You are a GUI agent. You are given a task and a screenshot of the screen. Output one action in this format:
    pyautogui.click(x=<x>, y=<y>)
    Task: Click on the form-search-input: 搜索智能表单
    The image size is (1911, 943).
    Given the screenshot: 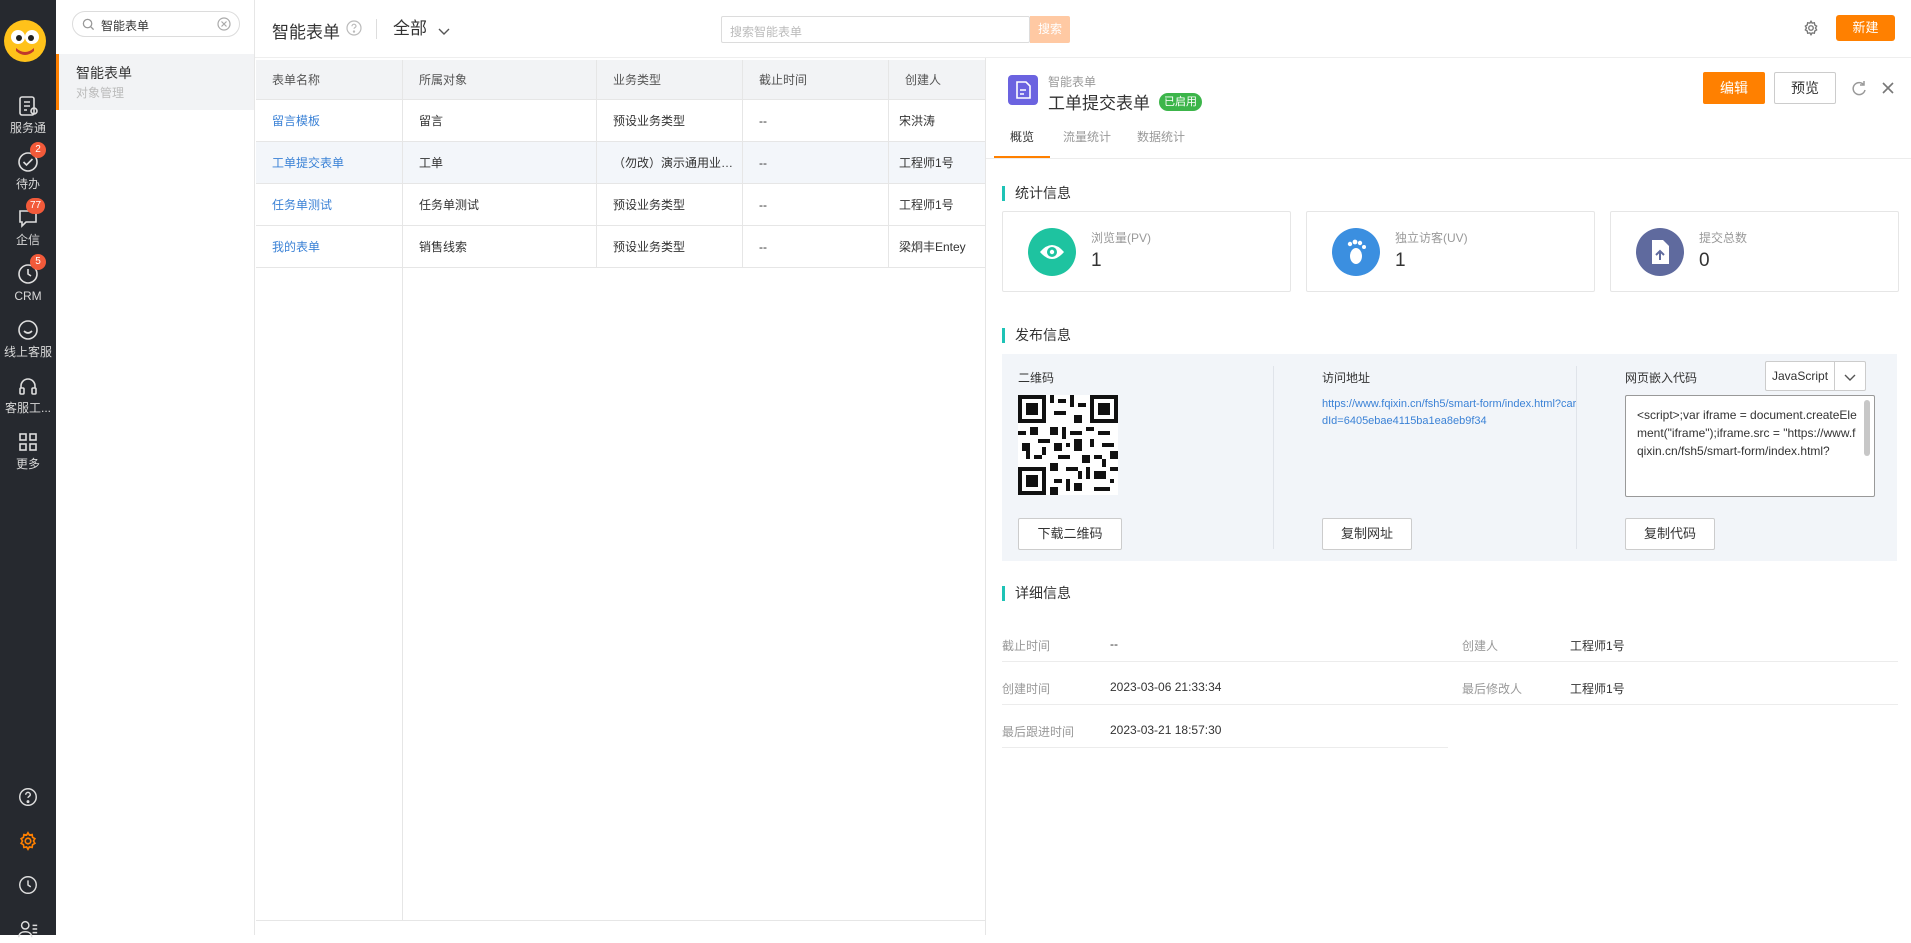 What is the action you would take?
    pyautogui.click(x=875, y=29)
    